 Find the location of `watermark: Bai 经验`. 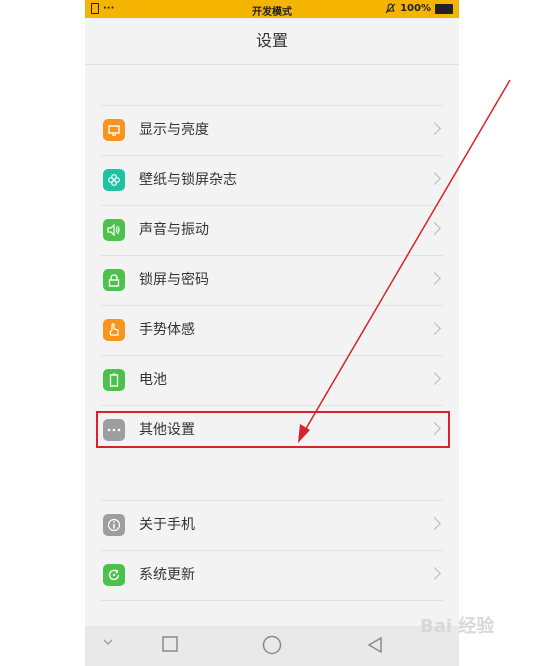

watermark: Bai 经验 is located at coordinates (457, 626).